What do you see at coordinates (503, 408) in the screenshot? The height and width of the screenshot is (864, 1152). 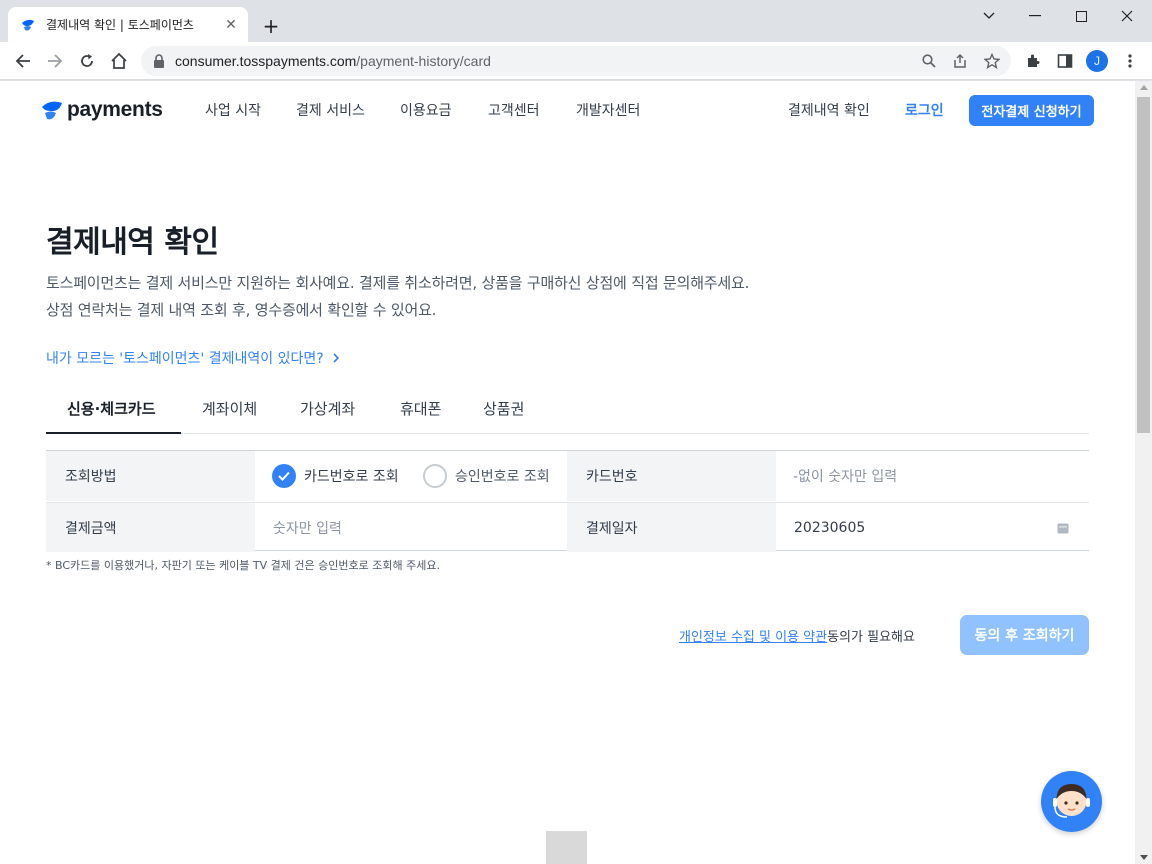 I see `tab-gift-card: 상품권` at bounding box center [503, 408].